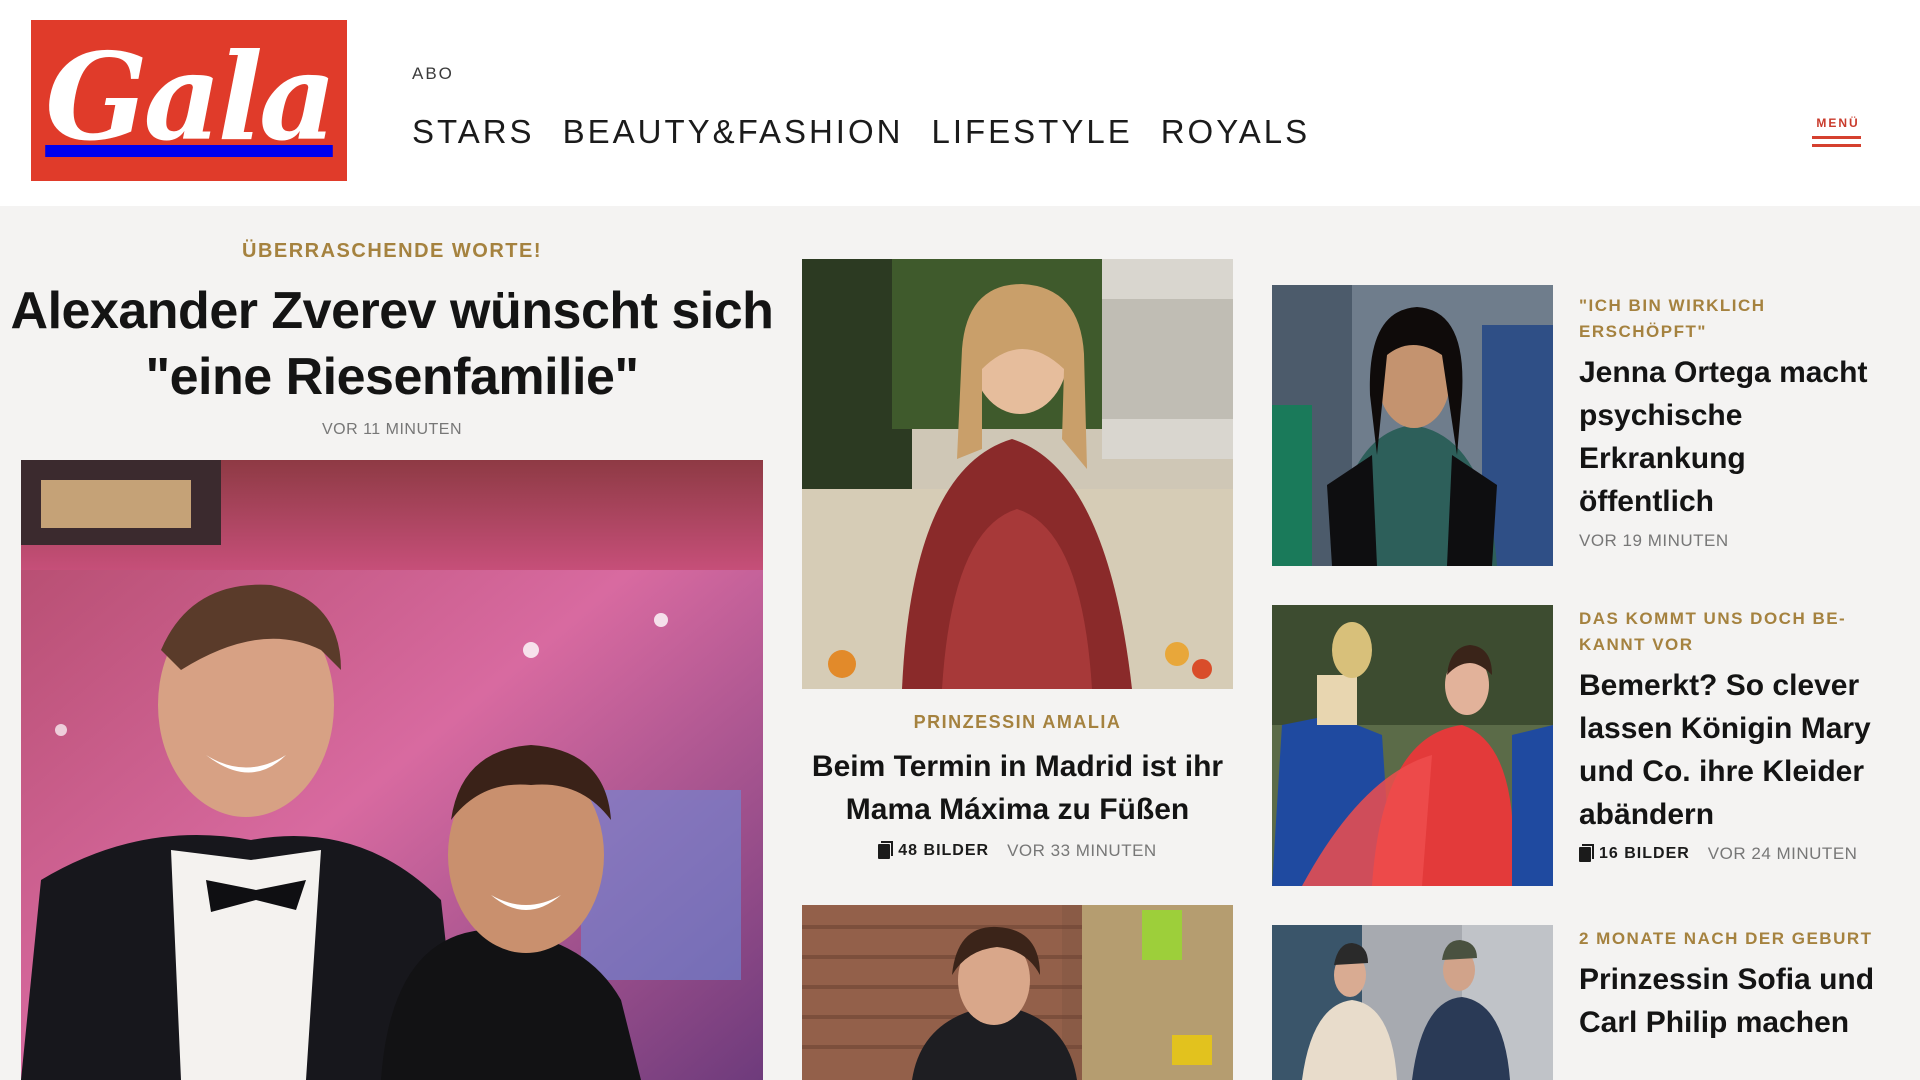 The image size is (1920, 1080). What do you see at coordinates (473, 132) in the screenshot?
I see `nav-item-stars: STARS` at bounding box center [473, 132].